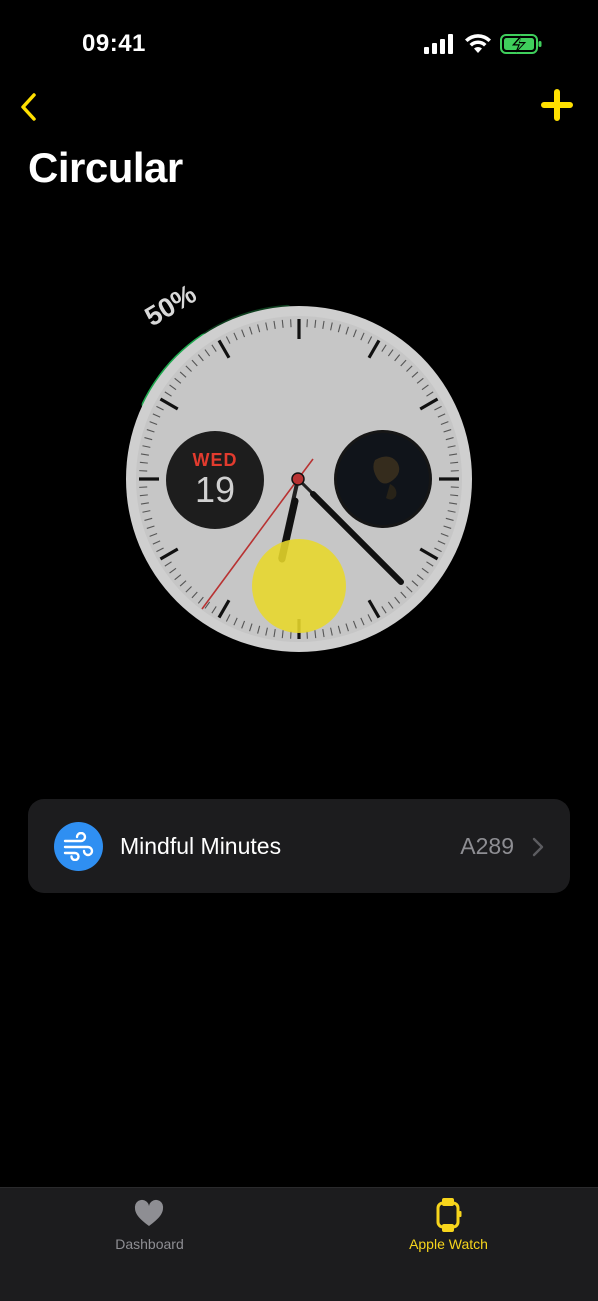  I want to click on heart-icon, so click(149, 1215).